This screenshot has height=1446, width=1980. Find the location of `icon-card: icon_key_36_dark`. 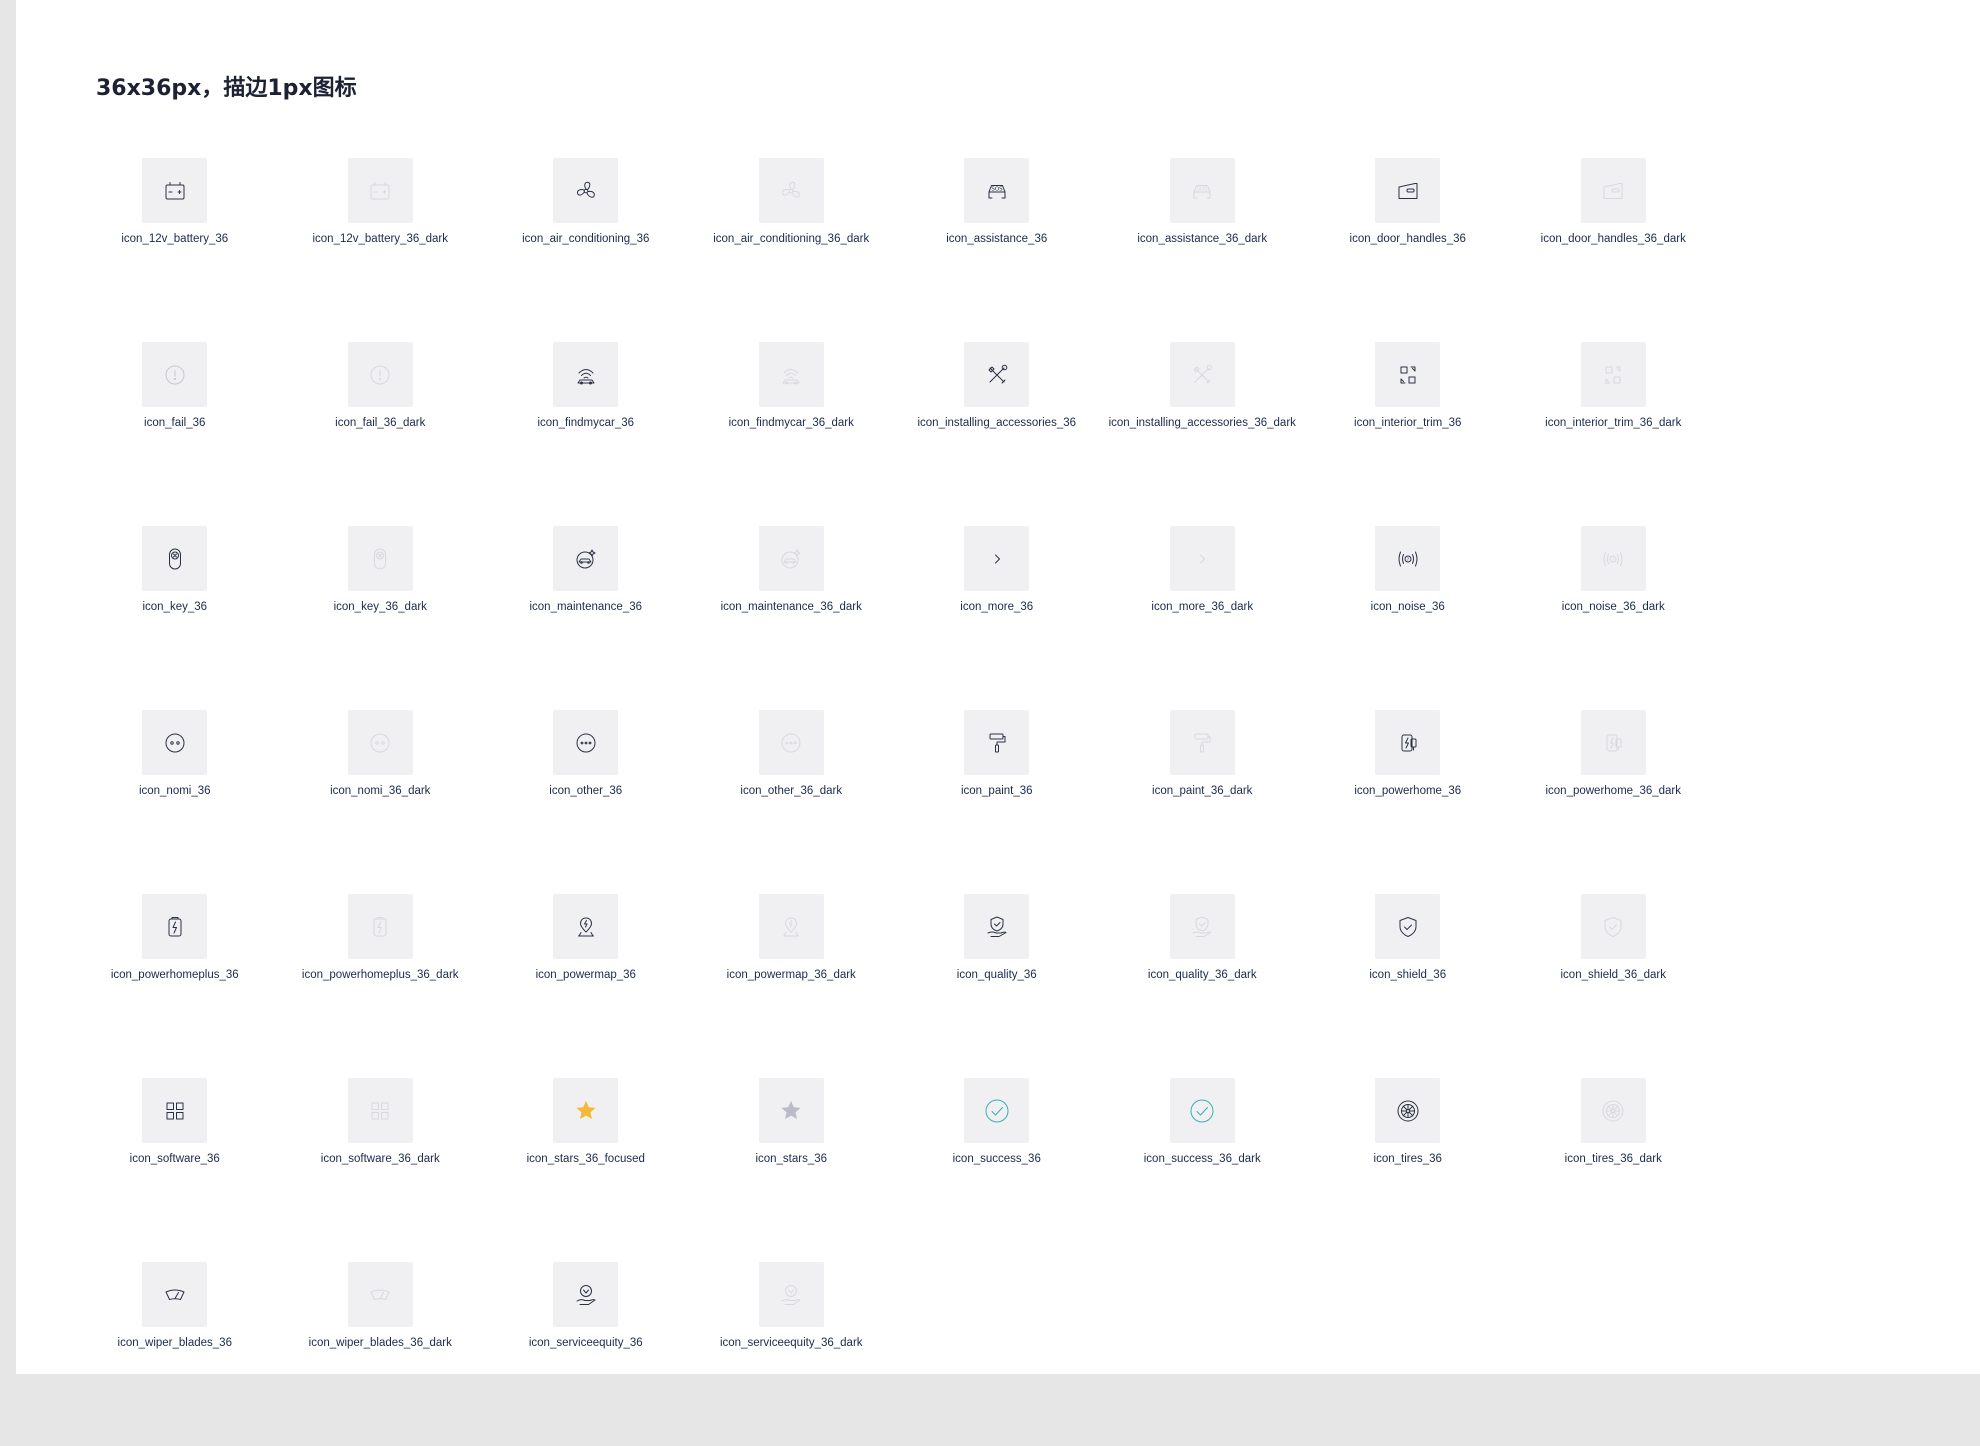

icon-card: icon_key_36_dark is located at coordinates (381, 618).